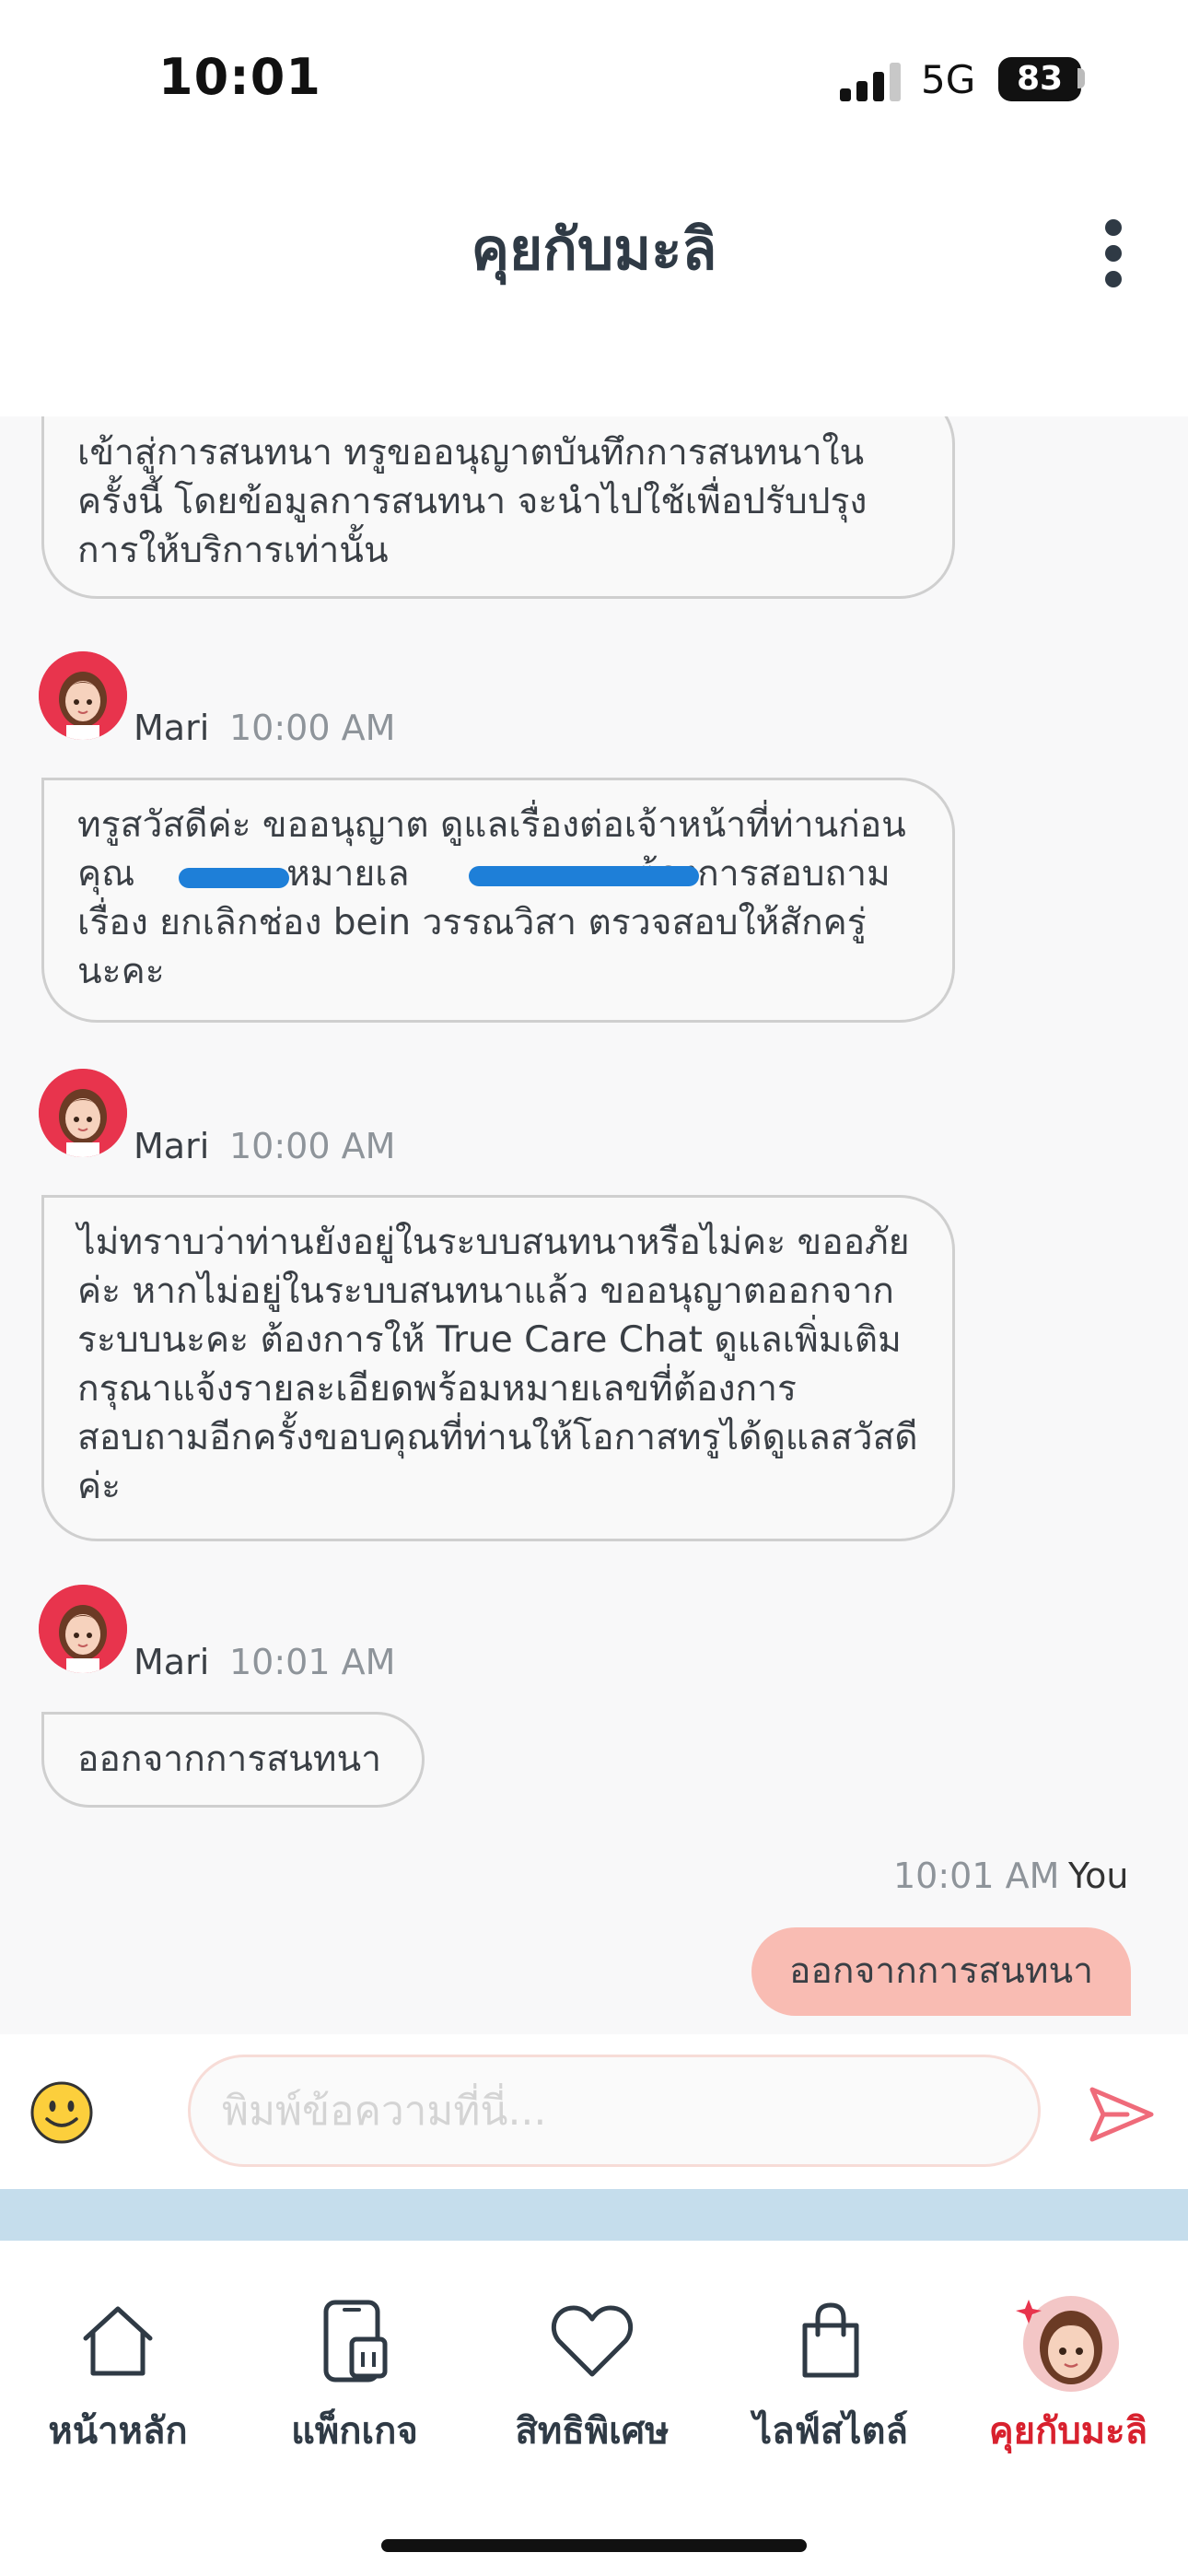 The width and height of the screenshot is (1188, 2576). What do you see at coordinates (830, 2340) in the screenshot?
I see `shopping-bag-icon` at bounding box center [830, 2340].